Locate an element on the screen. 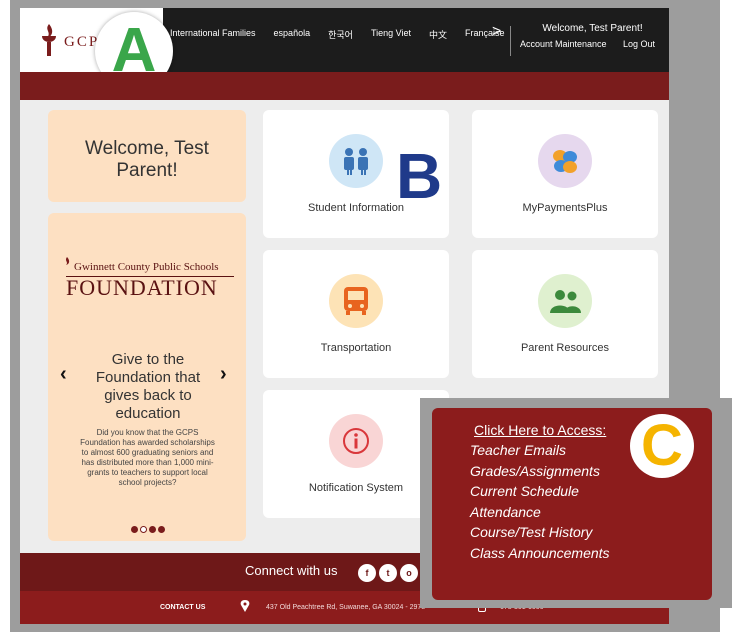 The image size is (737, 639). nav-link-vietnamese: Tieng Viet is located at coordinates (391, 34).